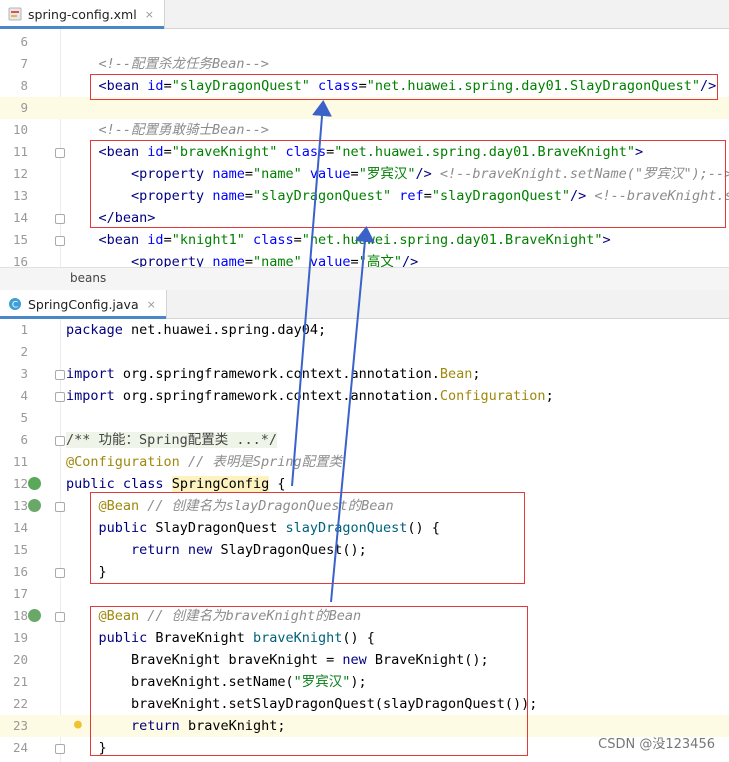 The width and height of the screenshot is (729, 762). I want to click on svg-text: C, so click(15, 306).